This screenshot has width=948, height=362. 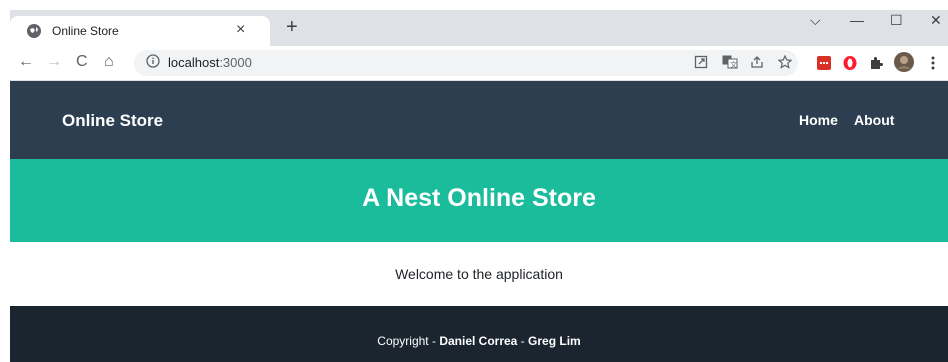 I want to click on new-tab-button: +, so click(x=292, y=27).